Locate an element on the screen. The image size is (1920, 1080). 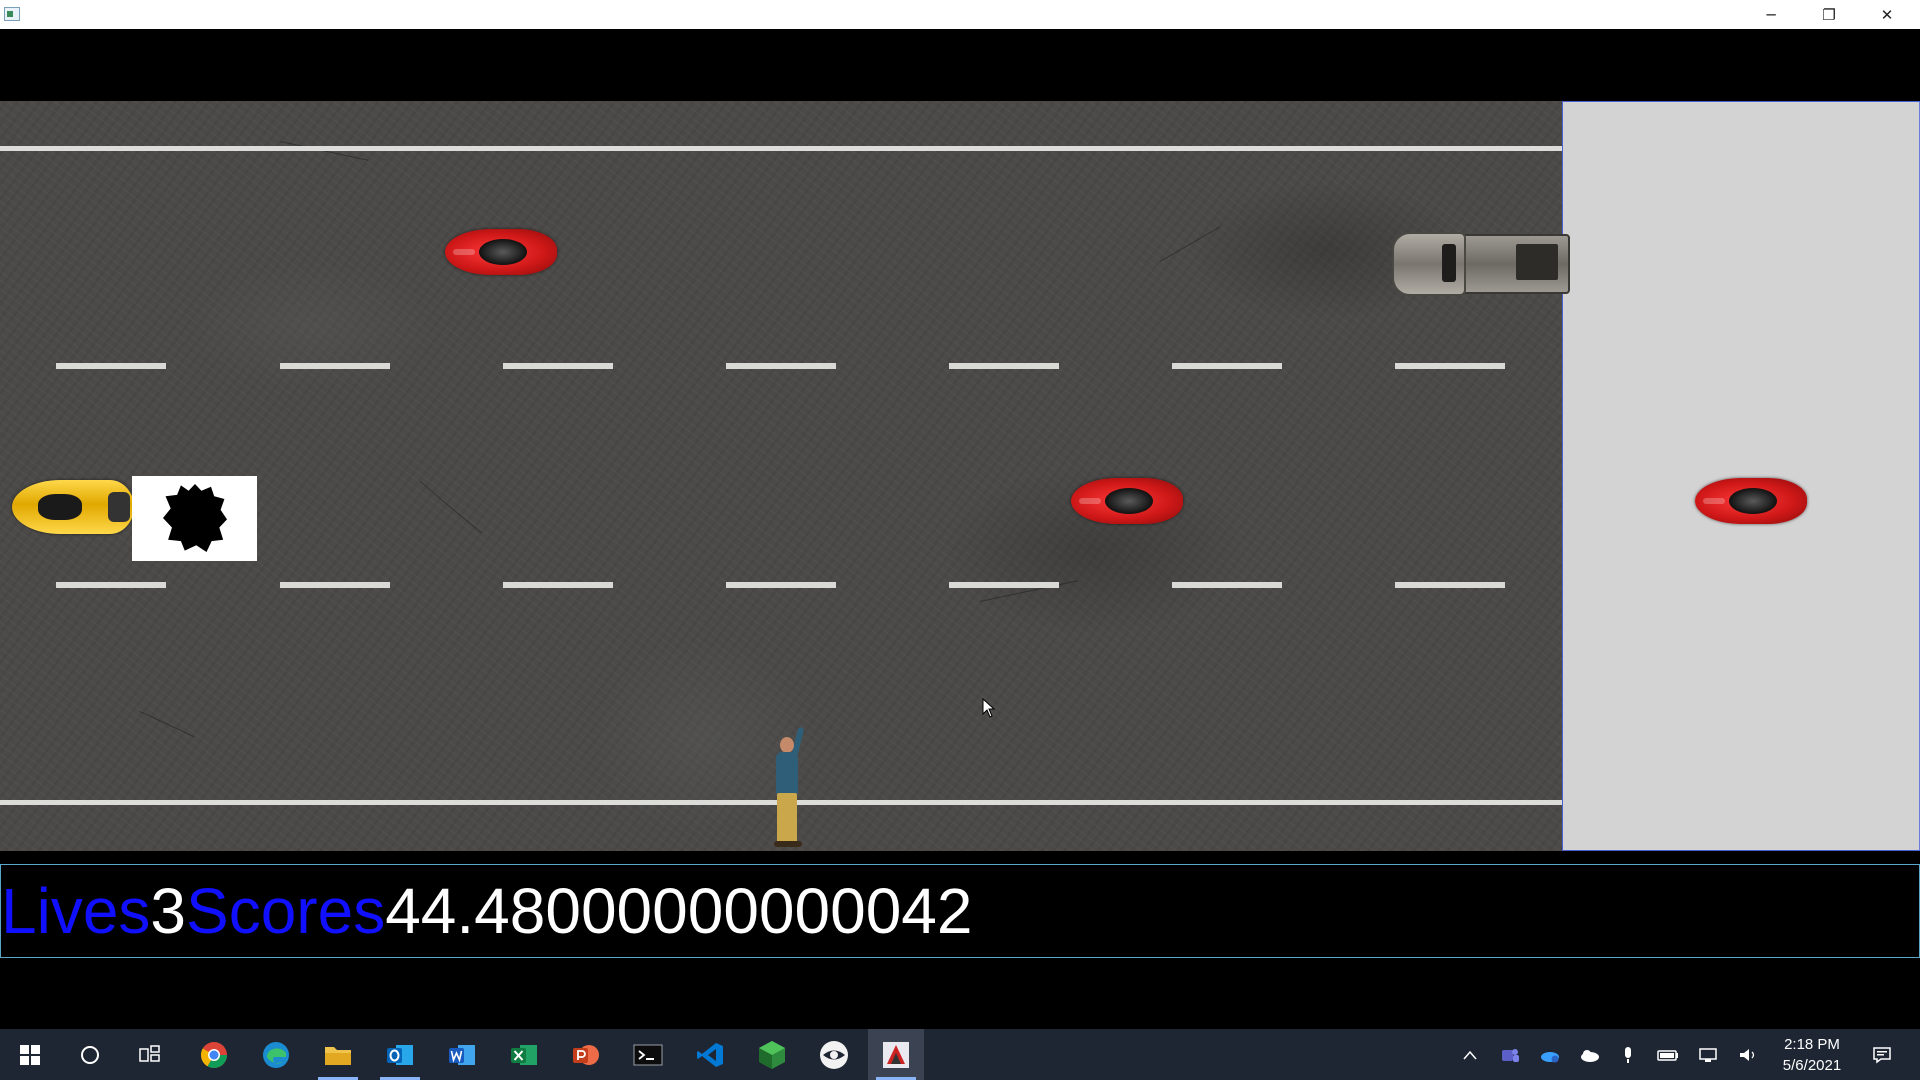
close-button: ✕ is located at coordinates (1887, 14).